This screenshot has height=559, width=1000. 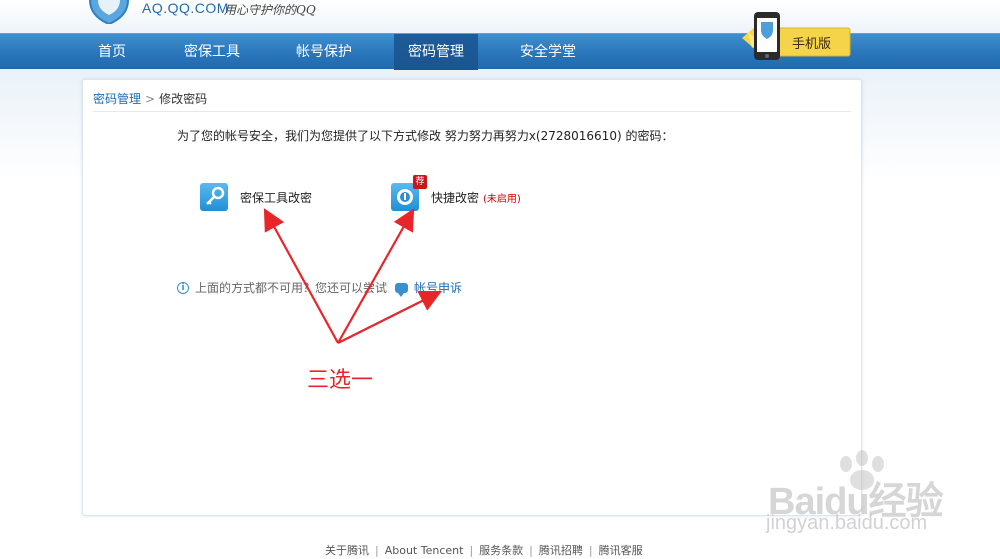 I want to click on footer: 关于腾讯 | About Tencent | 服务条款 | 腾讯招聘 | 腾讯客服, so click(x=484, y=550).